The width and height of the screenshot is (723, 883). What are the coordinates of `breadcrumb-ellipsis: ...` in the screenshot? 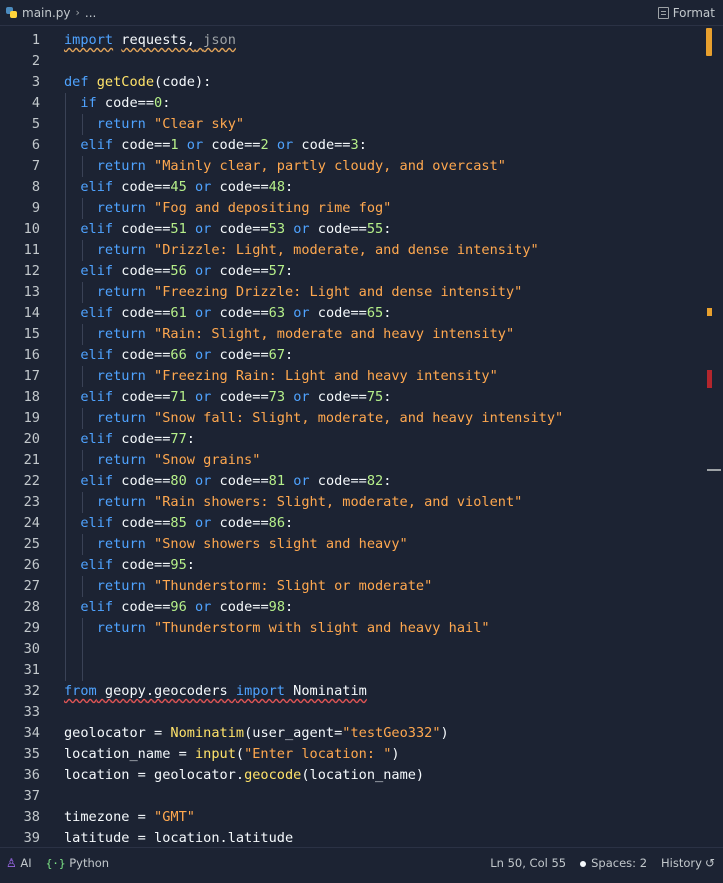 It's located at (90, 13).